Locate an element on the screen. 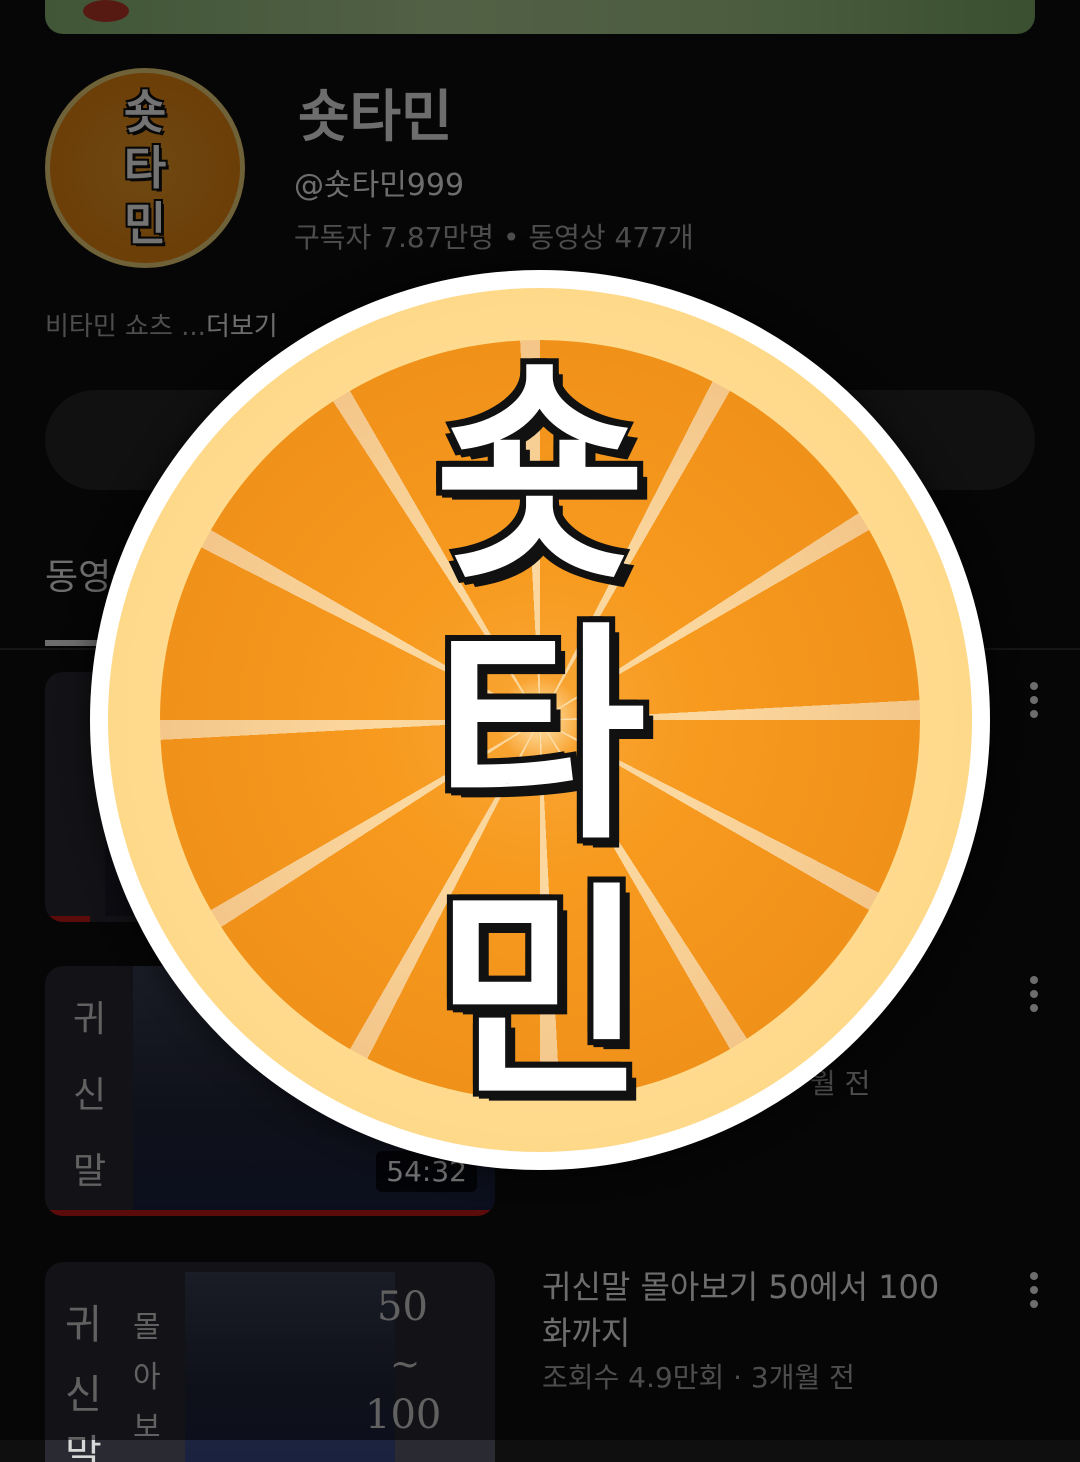 Image resolution: width=1080 pixels, height=1462 pixels. thumbnail-image is located at coordinates (290, 1367).